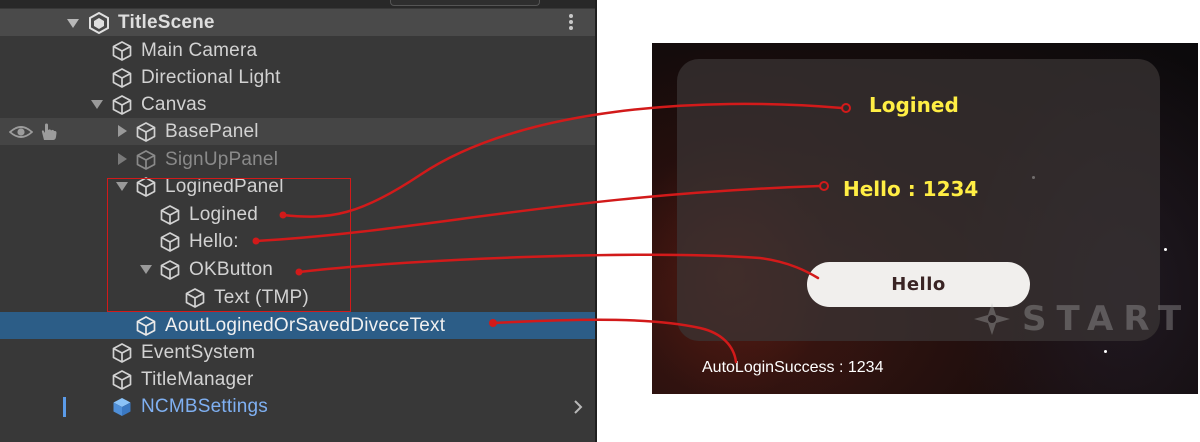 This screenshot has height=442, width=1200. I want to click on ok-button-label: Hello, so click(918, 284).